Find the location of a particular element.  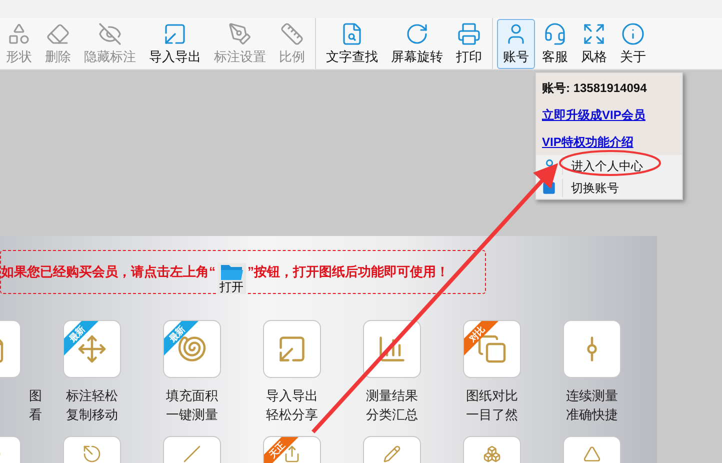

blocks-icon is located at coordinates (492, 454).